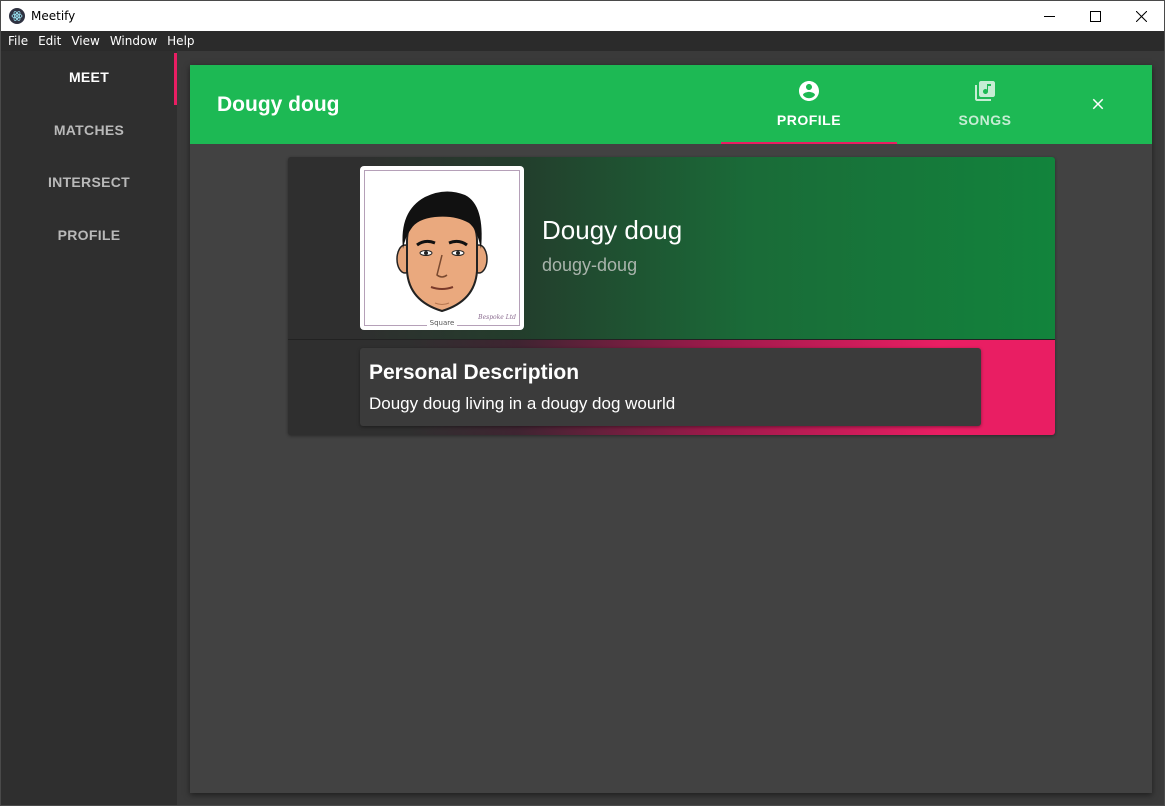 The height and width of the screenshot is (806, 1165). I want to click on electron-icon, so click(17, 16).